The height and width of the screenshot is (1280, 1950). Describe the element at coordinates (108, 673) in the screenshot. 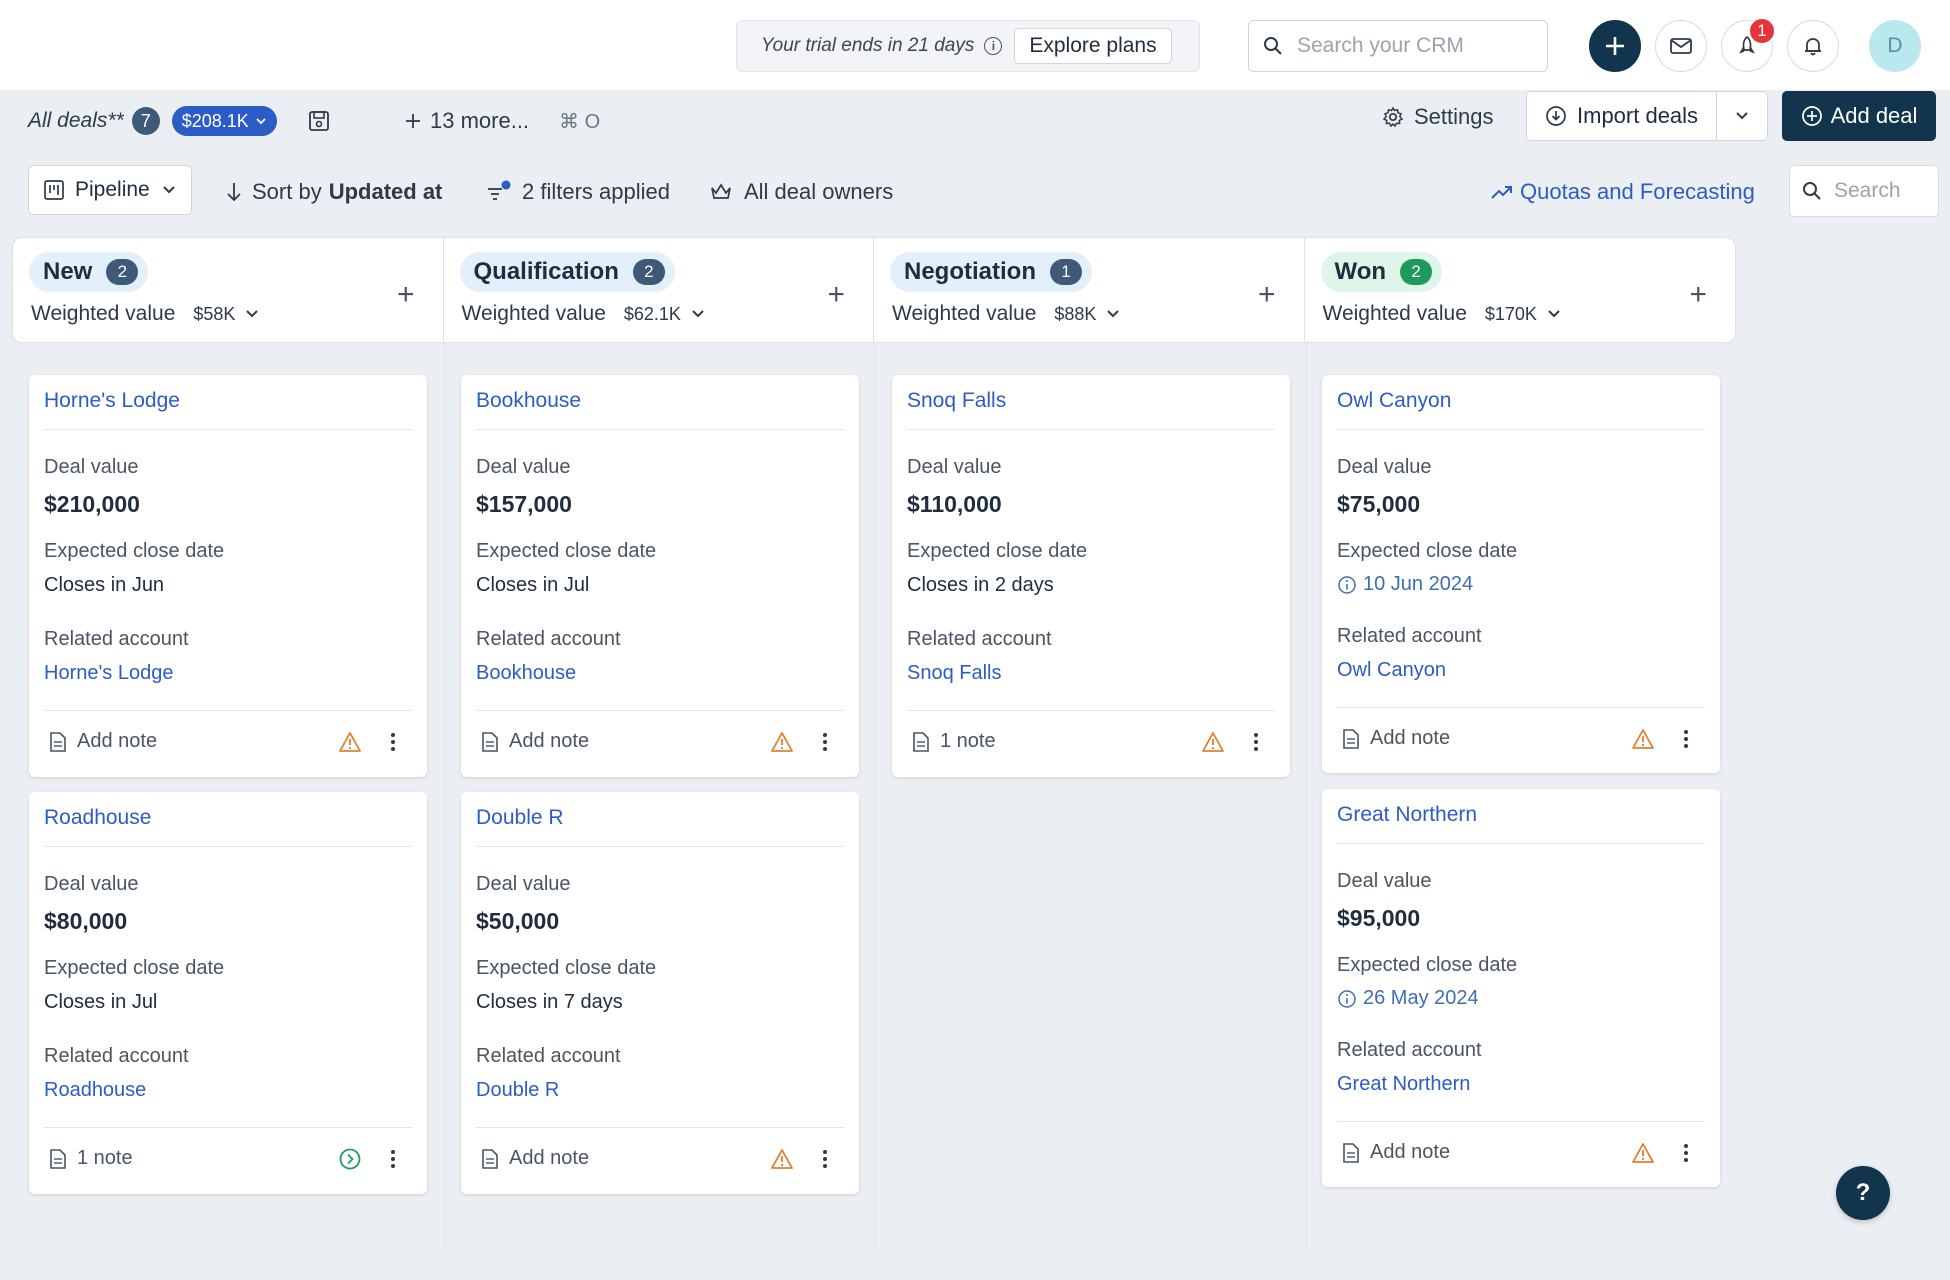

I see `account-link: Horne's Lodge` at that location.